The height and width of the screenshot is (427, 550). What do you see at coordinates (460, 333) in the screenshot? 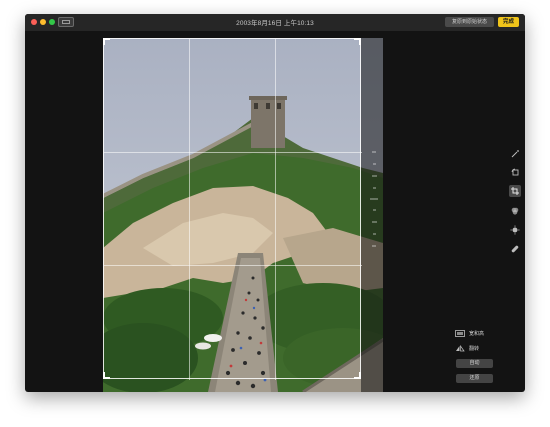
I see `aspect-ratio-icon` at bounding box center [460, 333].